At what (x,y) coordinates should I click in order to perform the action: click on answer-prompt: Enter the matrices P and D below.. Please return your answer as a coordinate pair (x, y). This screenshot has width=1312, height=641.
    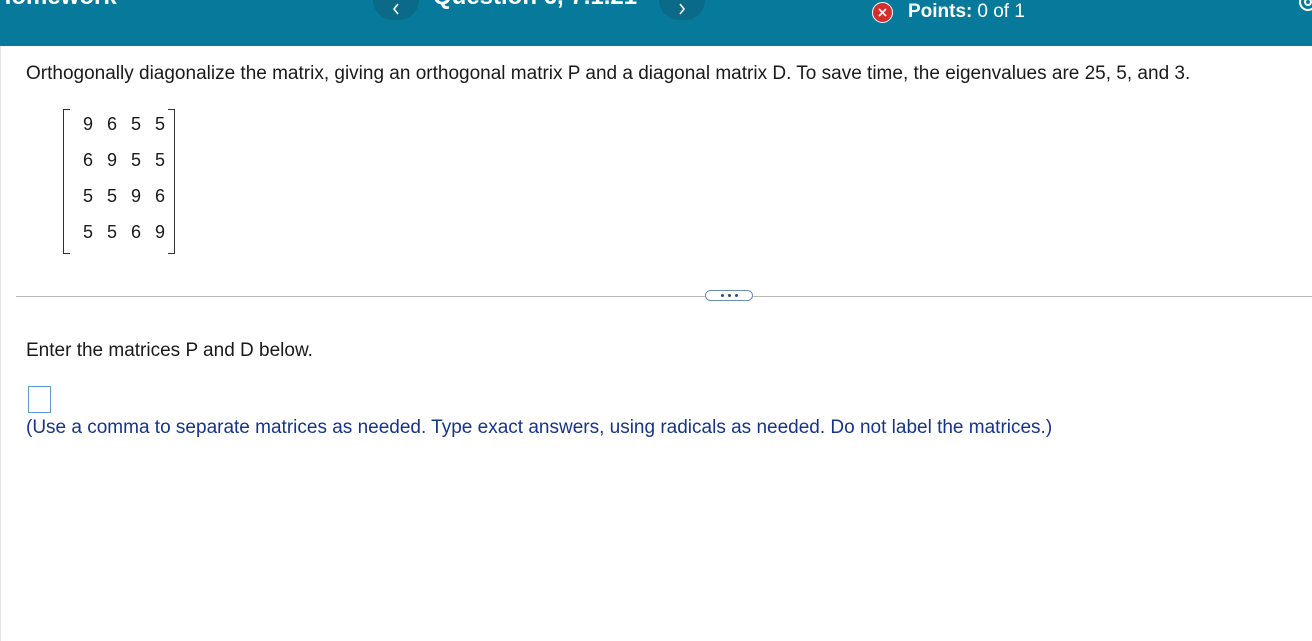
    Looking at the image, I should click on (169, 350).